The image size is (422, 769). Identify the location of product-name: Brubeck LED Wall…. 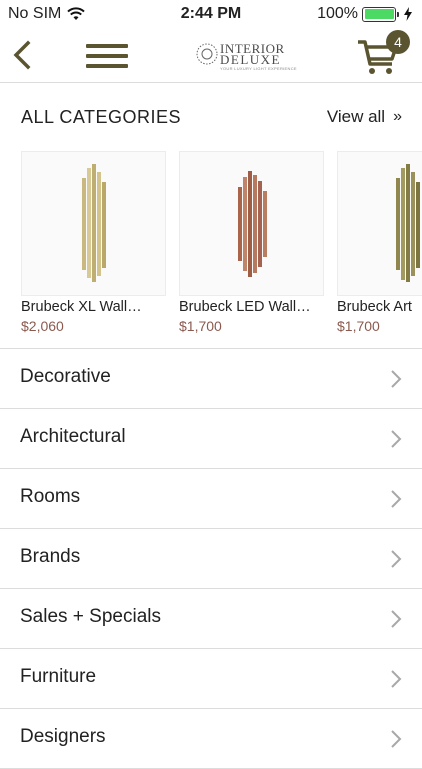
(245, 307).